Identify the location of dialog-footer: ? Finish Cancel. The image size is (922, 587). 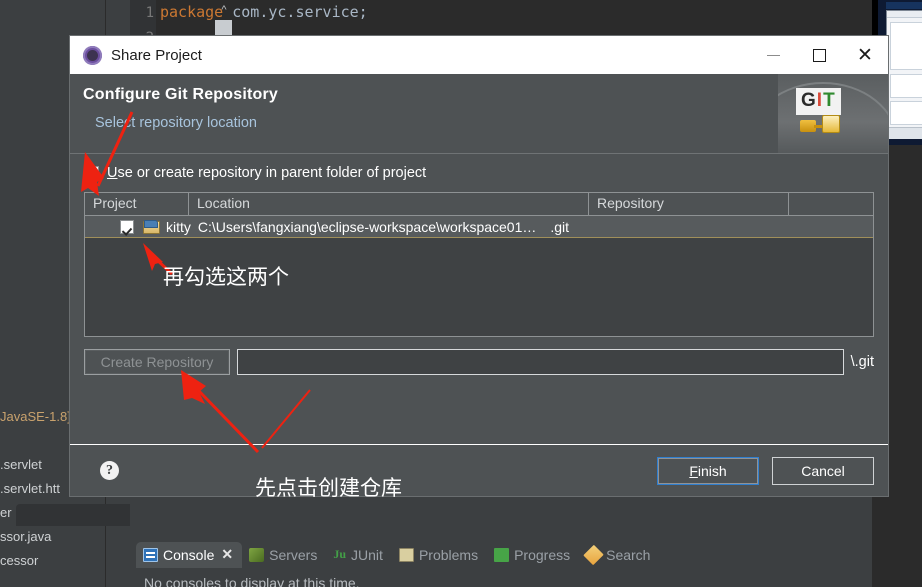
(479, 470).